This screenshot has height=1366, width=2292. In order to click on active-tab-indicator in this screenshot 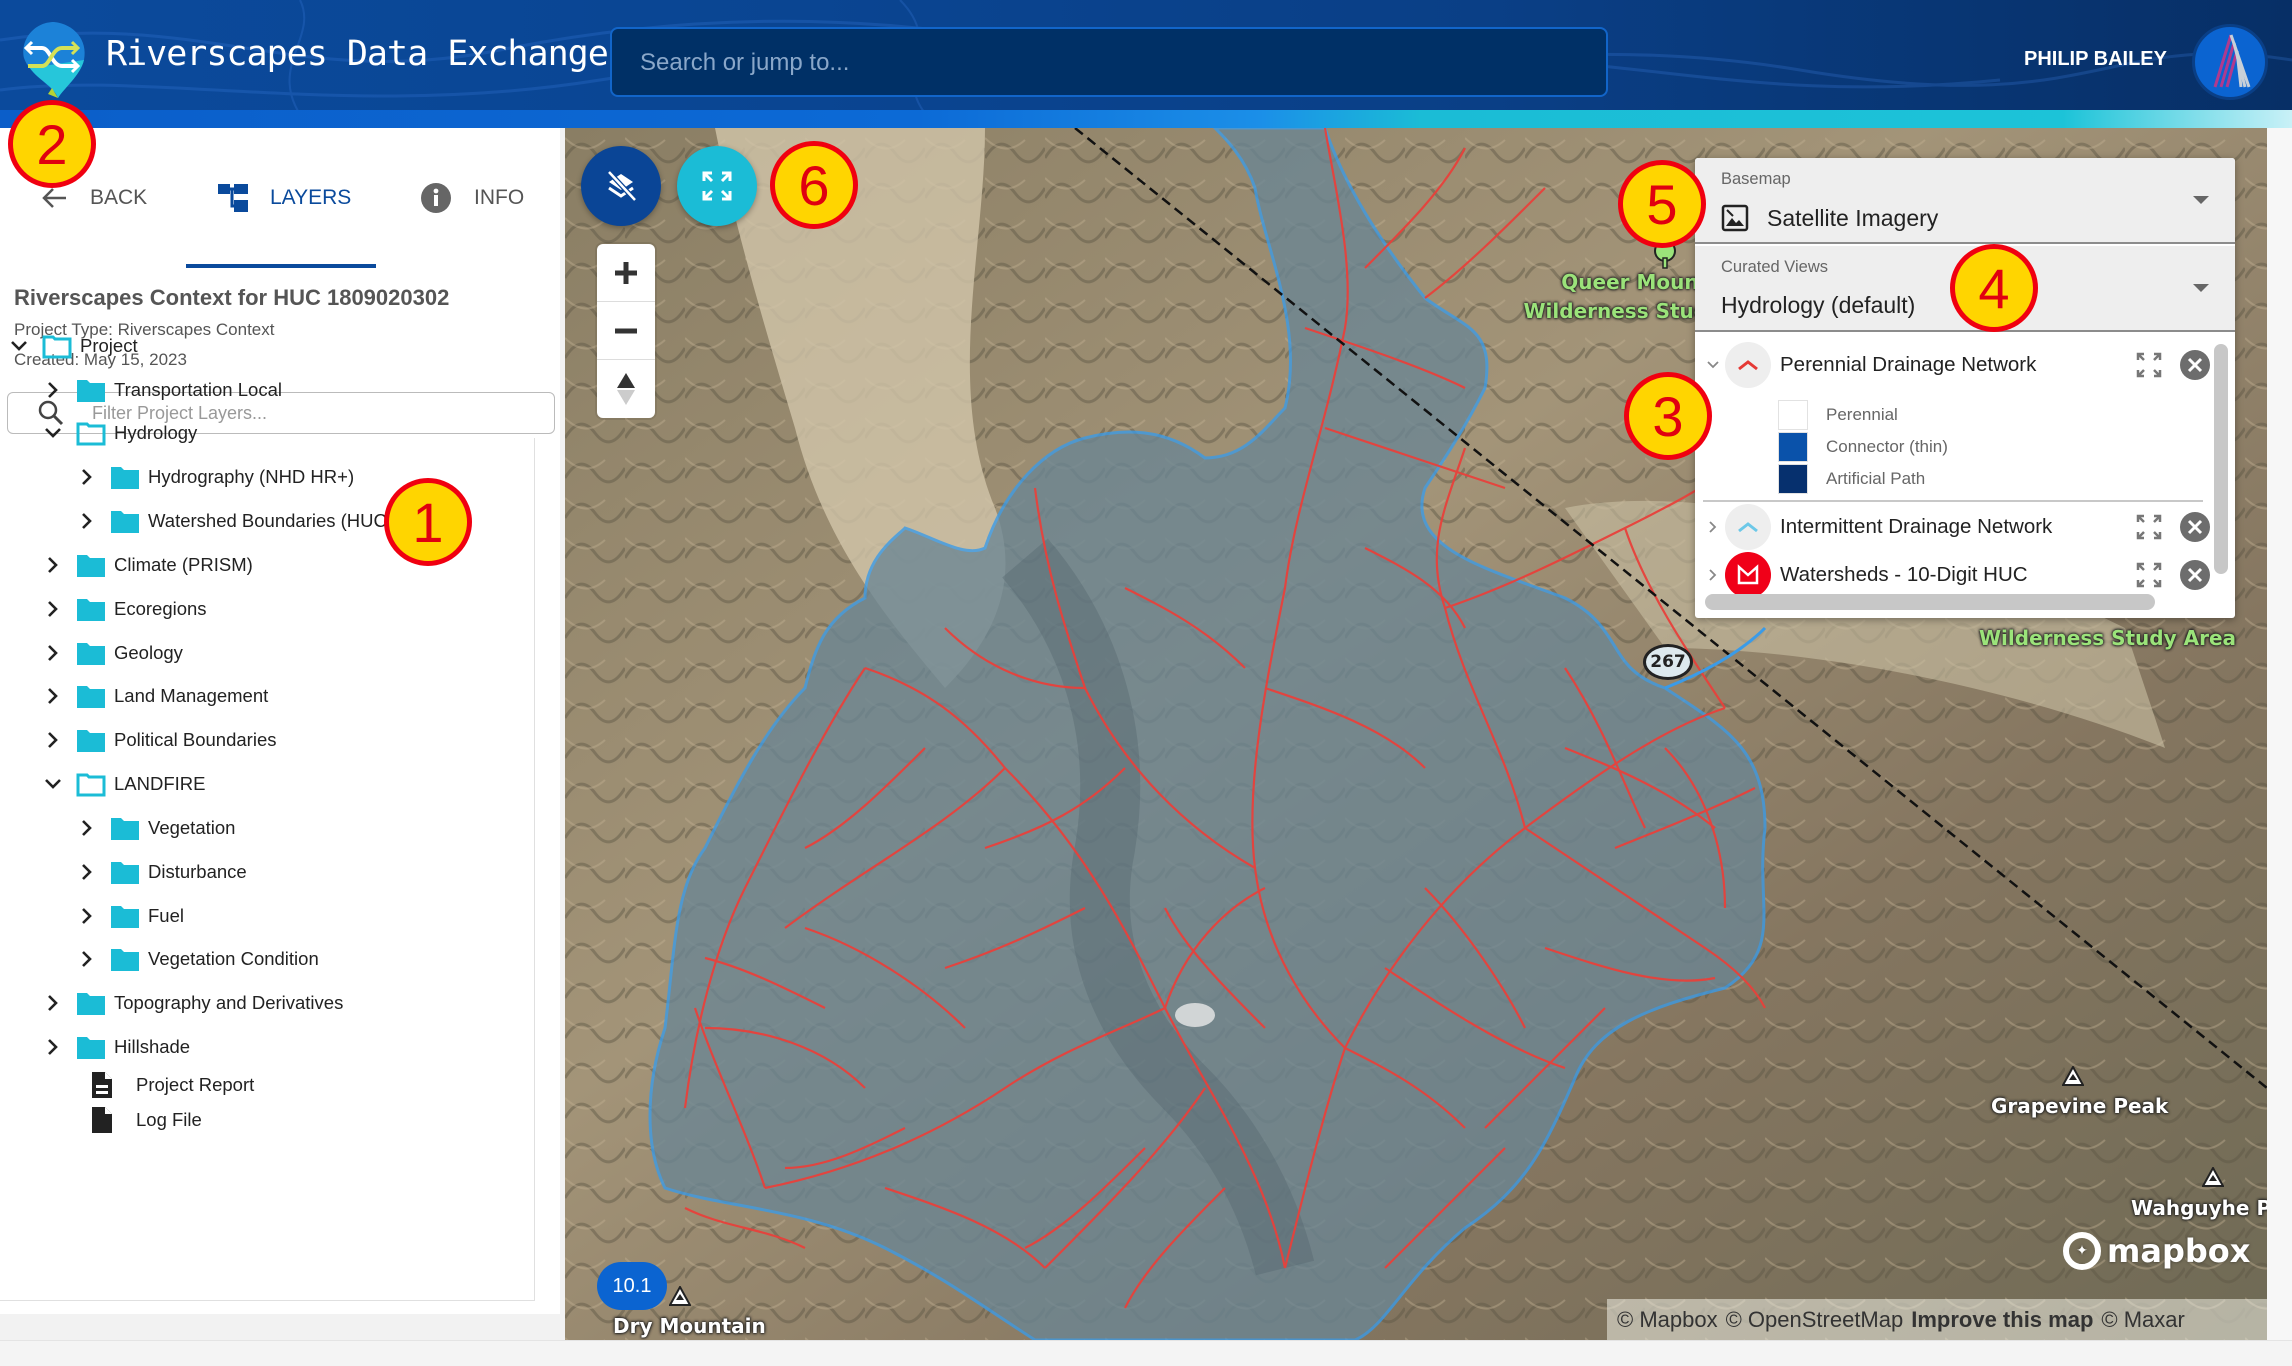, I will do `click(281, 266)`.